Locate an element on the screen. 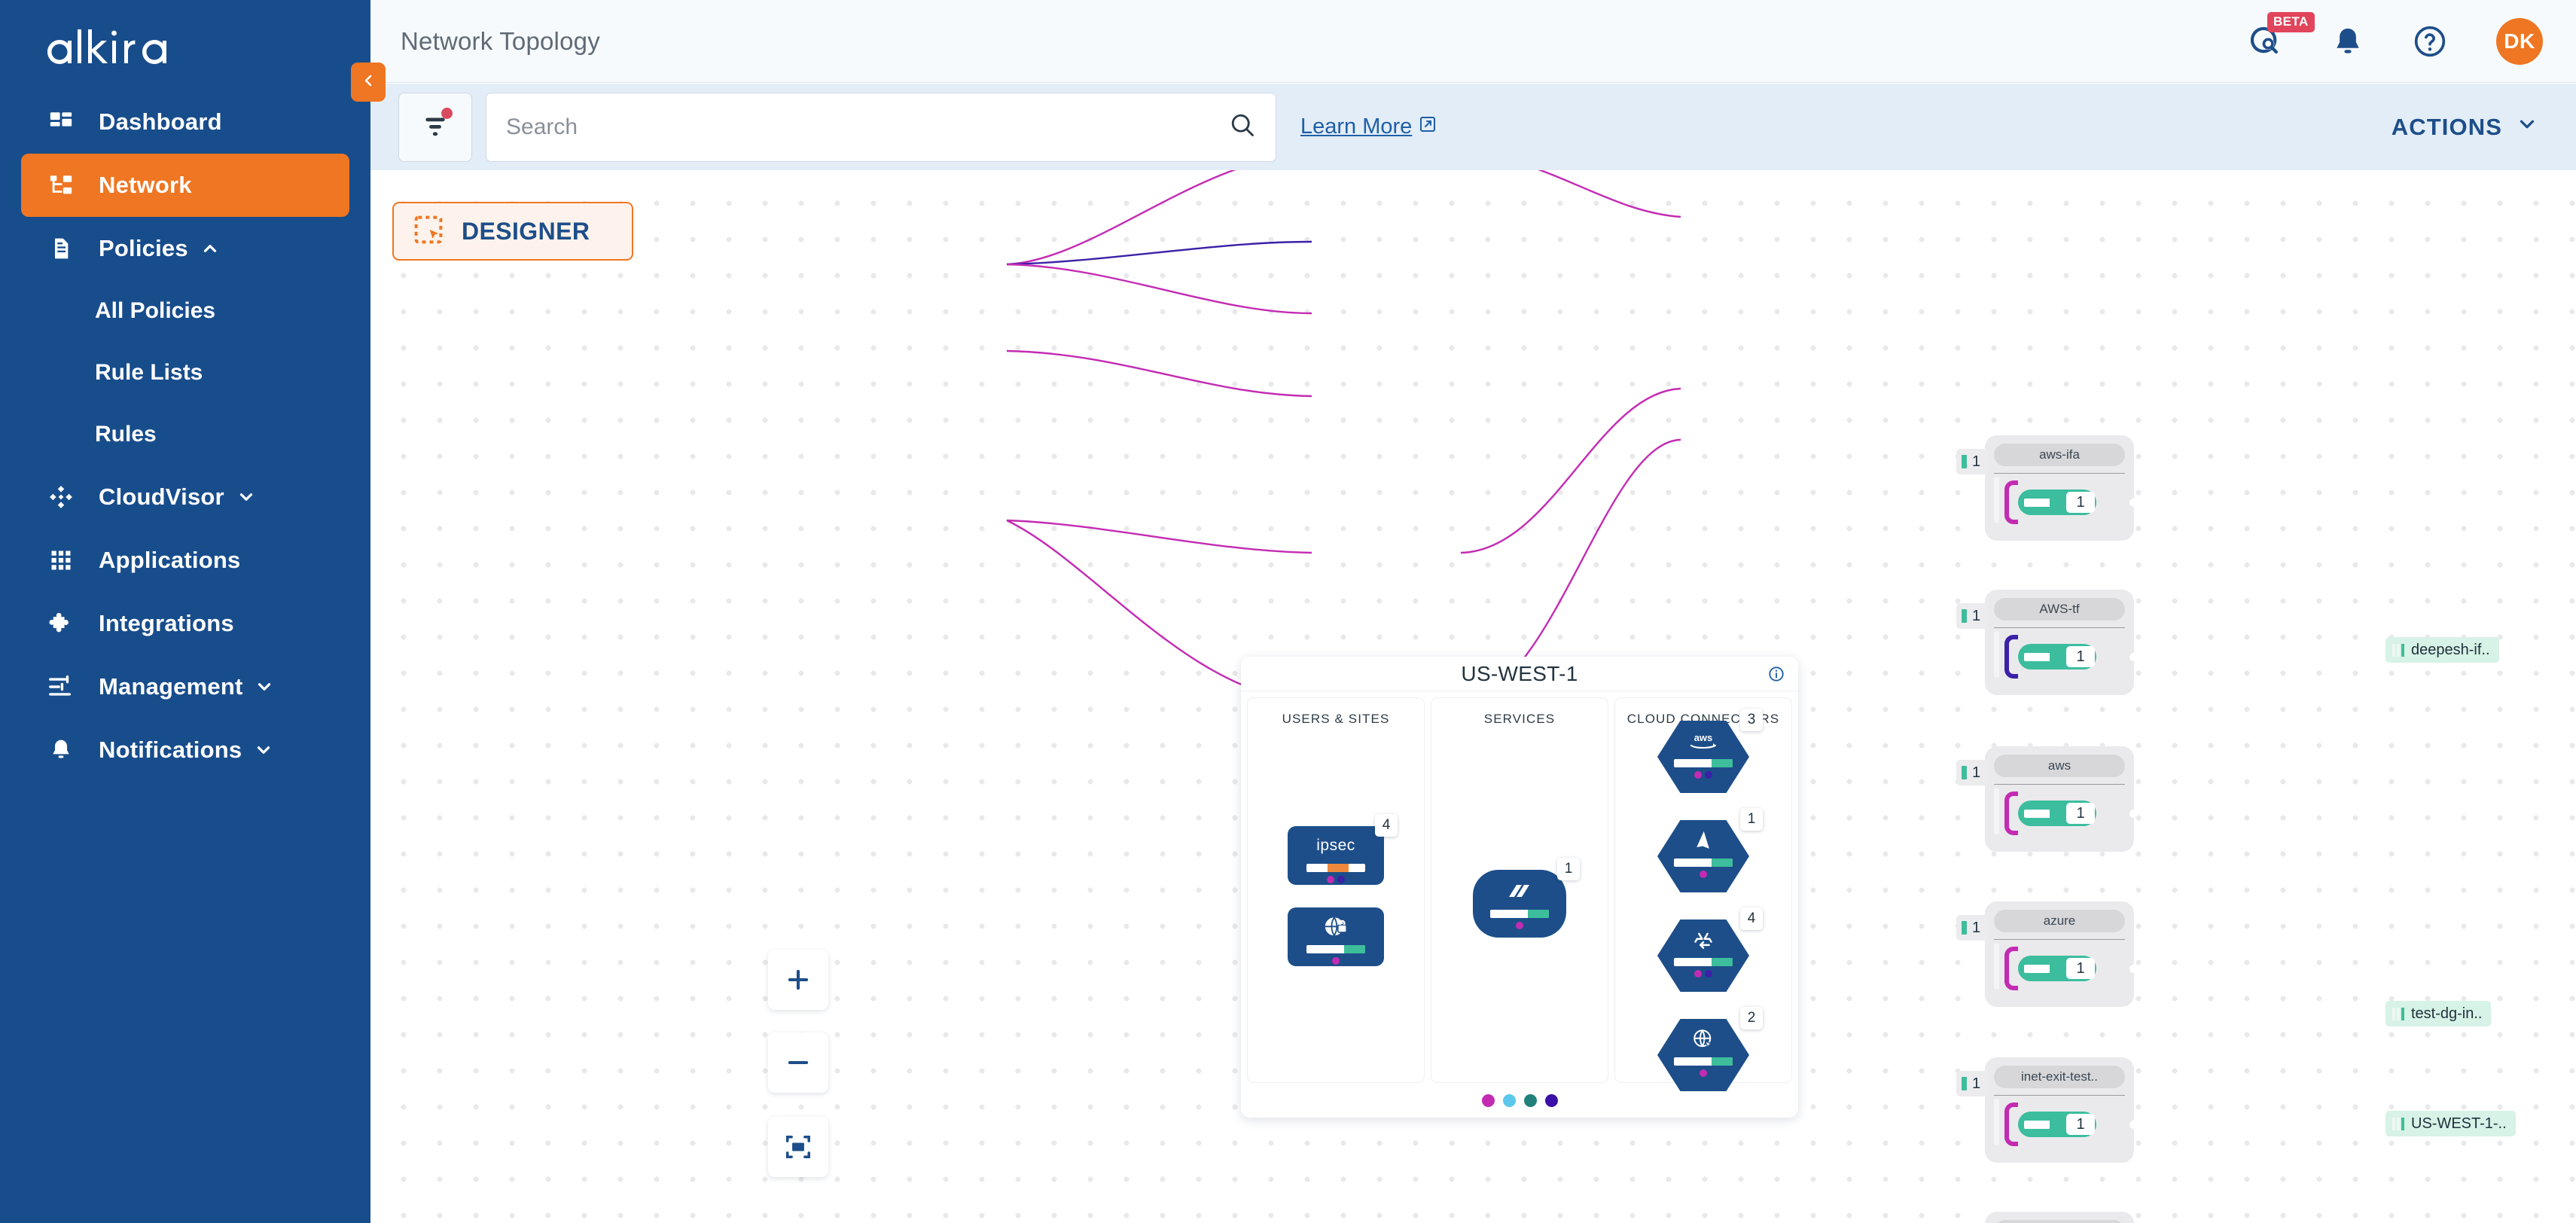  sidebar-item-integrations: Integrations is located at coordinates (185, 623).